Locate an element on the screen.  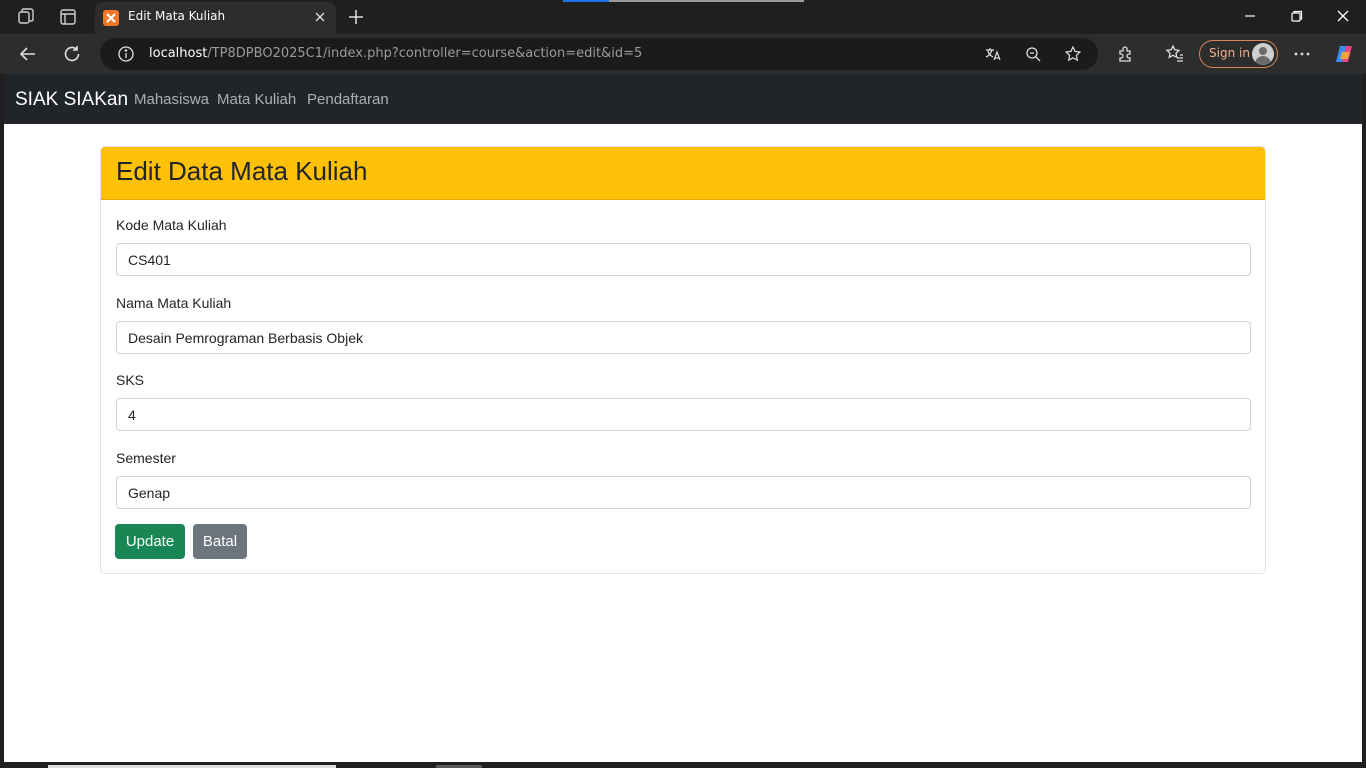
site-info-icon is located at coordinates (126, 54).